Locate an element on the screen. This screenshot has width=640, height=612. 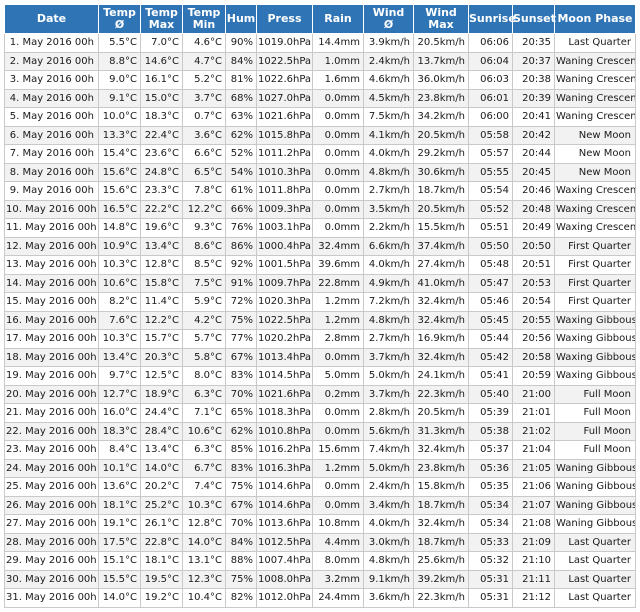
cell-sunrise: 05:40 is located at coordinates (490, 394).